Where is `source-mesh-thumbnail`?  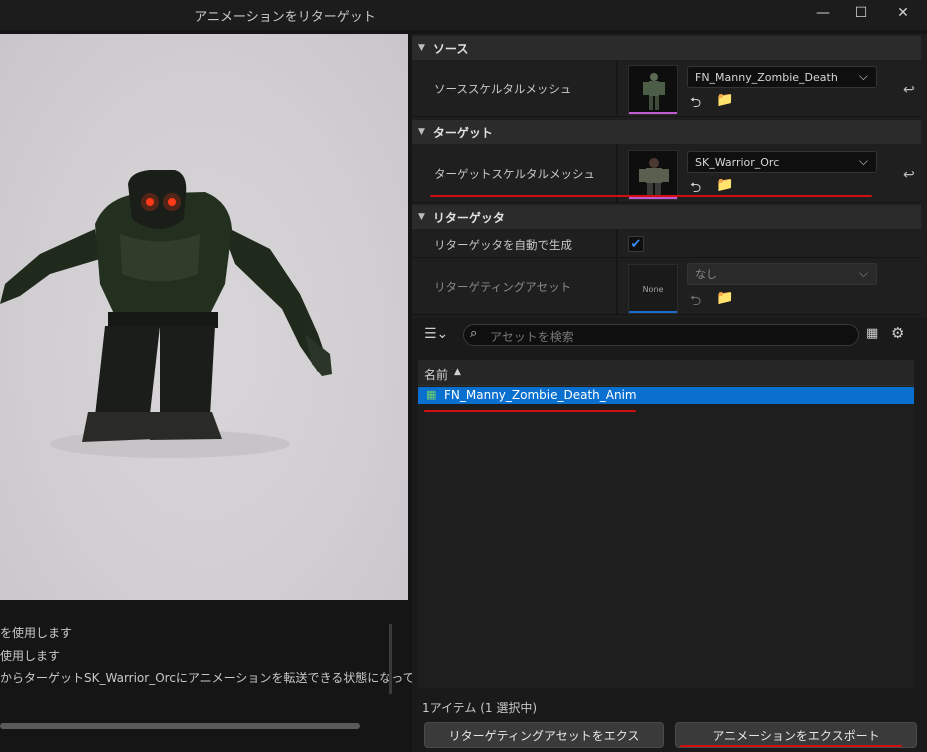 source-mesh-thumbnail is located at coordinates (653, 90).